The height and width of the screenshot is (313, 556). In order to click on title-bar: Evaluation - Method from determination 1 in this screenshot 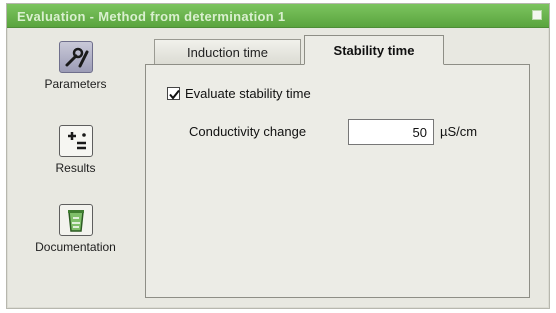, I will do `click(278, 16)`.